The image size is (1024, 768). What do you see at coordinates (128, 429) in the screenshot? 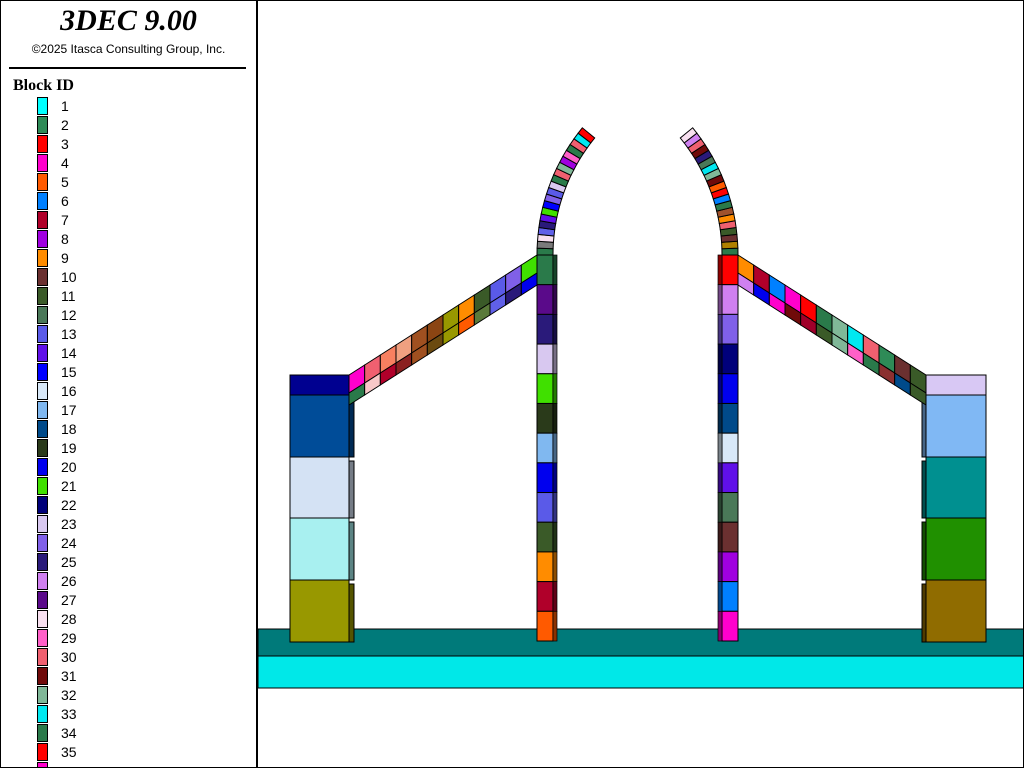
I see `legend-item: 18` at bounding box center [128, 429].